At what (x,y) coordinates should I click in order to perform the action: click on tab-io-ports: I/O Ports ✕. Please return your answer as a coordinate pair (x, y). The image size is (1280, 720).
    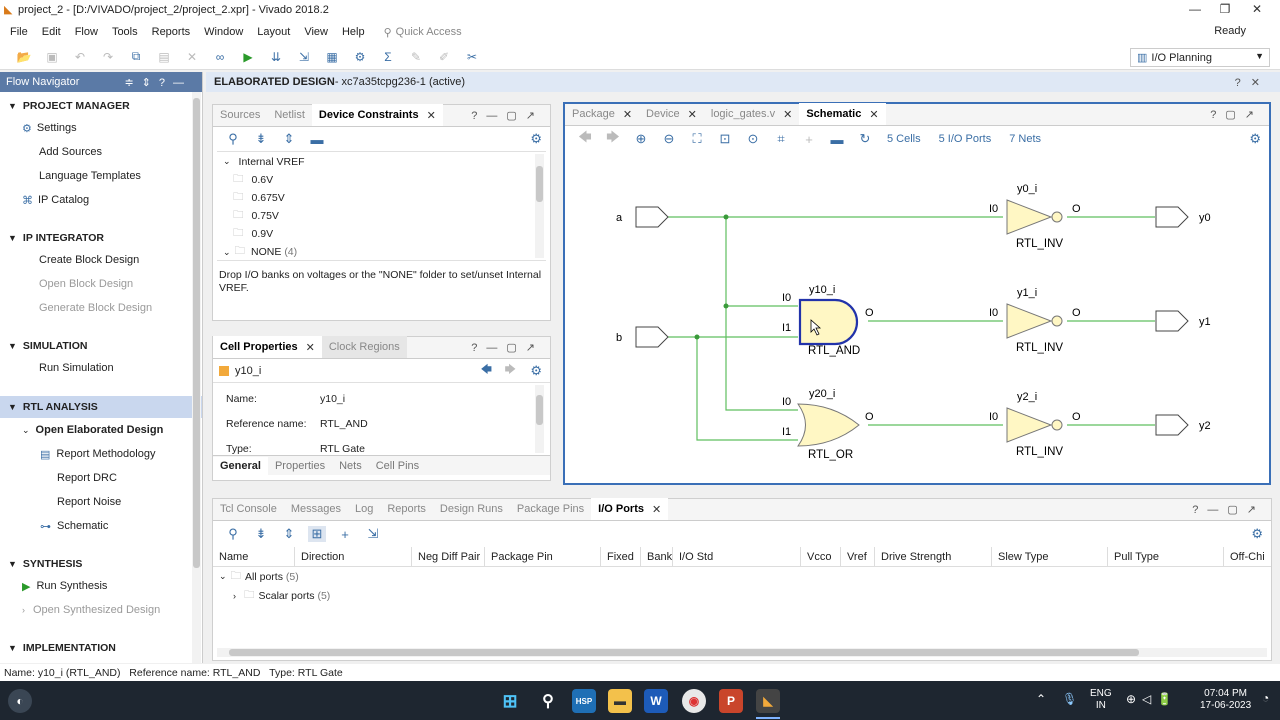
    Looking at the image, I should click on (630, 509).